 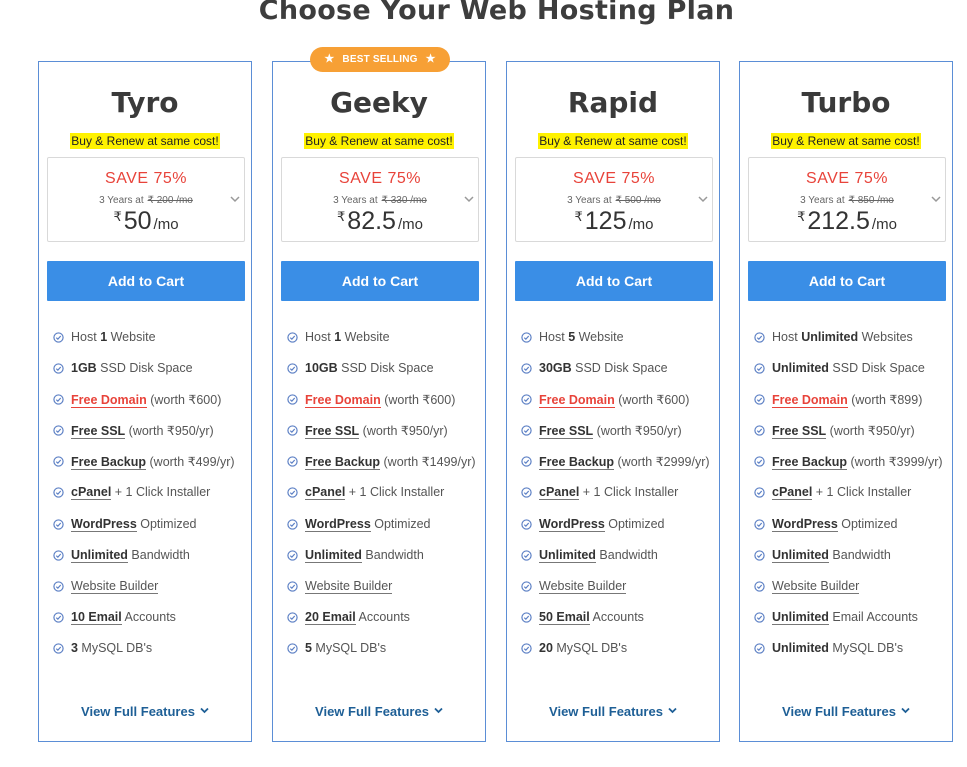 I want to click on price-selector: SAVE 75% 3 Years at ₹ 500 /mo ₹125/mo, so click(x=614, y=199).